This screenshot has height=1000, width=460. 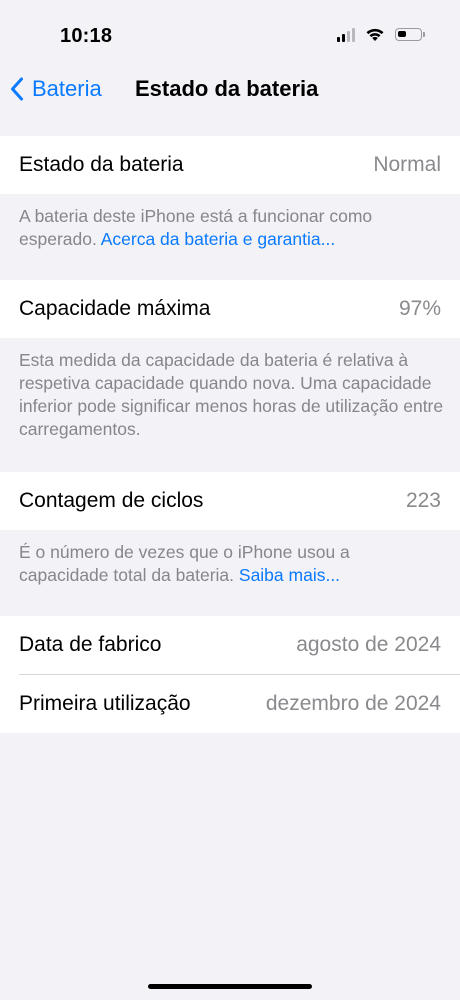 I want to click on battery-state-group: Estado da bateria Normal, so click(x=230, y=165).